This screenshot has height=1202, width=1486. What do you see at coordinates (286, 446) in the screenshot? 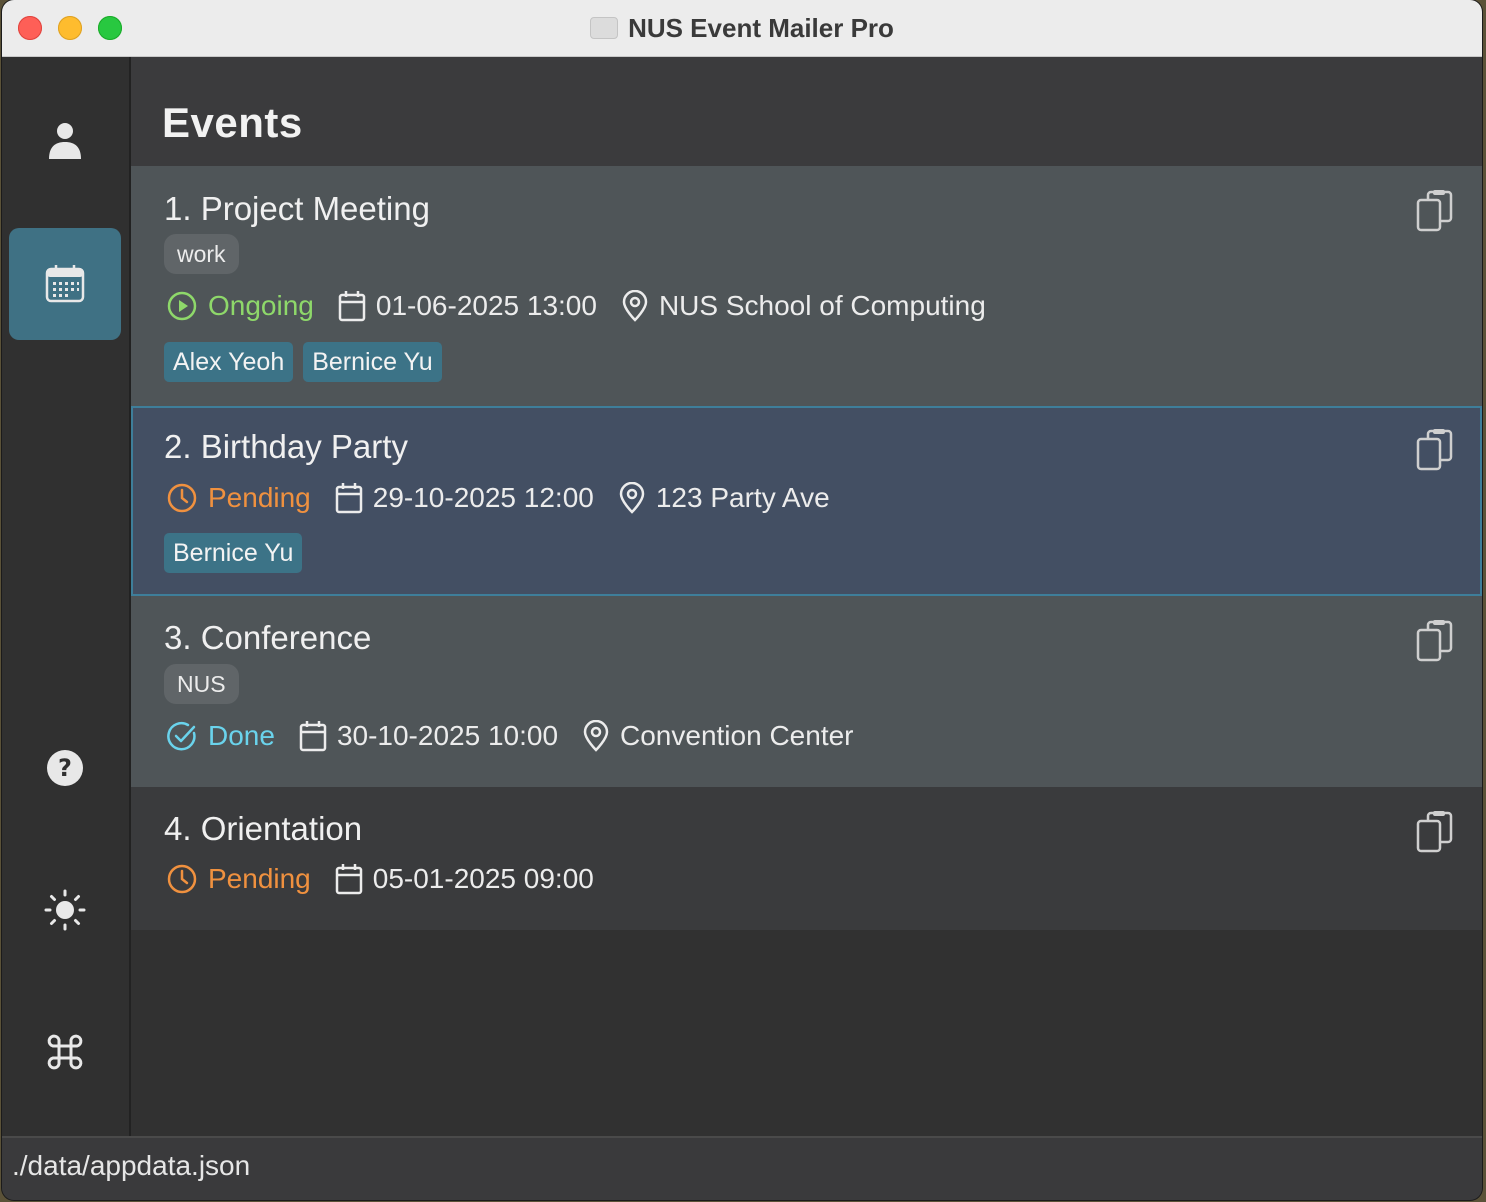
I see `event-title: 2. Birthday Party` at bounding box center [286, 446].